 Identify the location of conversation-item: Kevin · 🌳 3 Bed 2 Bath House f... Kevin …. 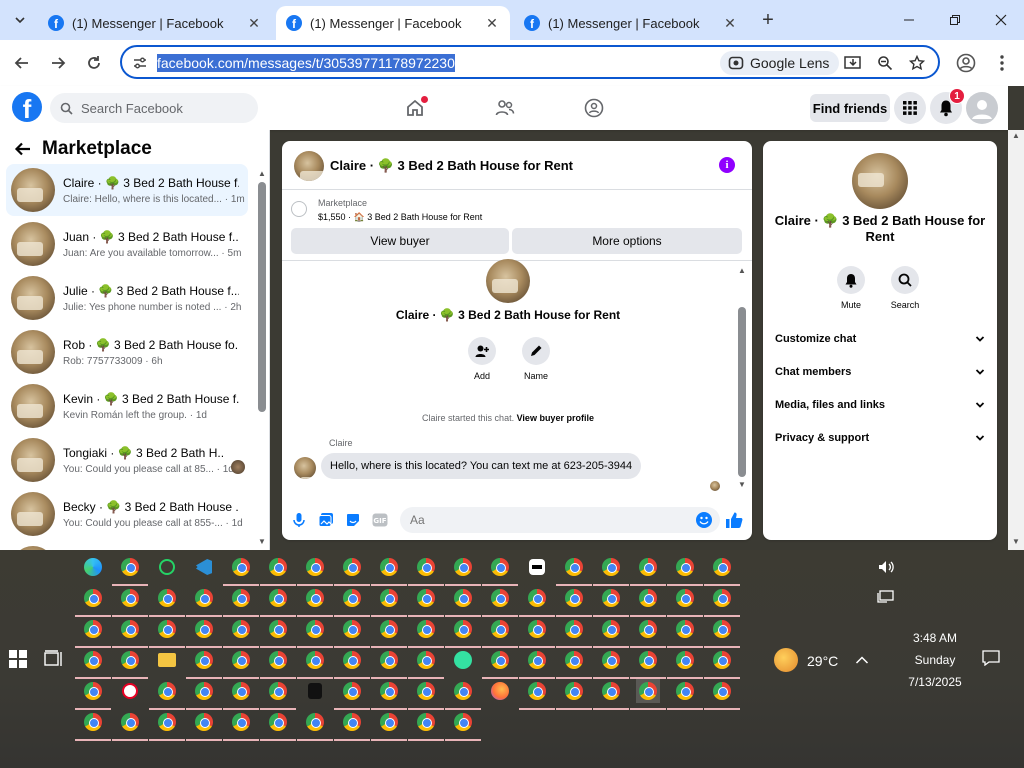
(127, 406).